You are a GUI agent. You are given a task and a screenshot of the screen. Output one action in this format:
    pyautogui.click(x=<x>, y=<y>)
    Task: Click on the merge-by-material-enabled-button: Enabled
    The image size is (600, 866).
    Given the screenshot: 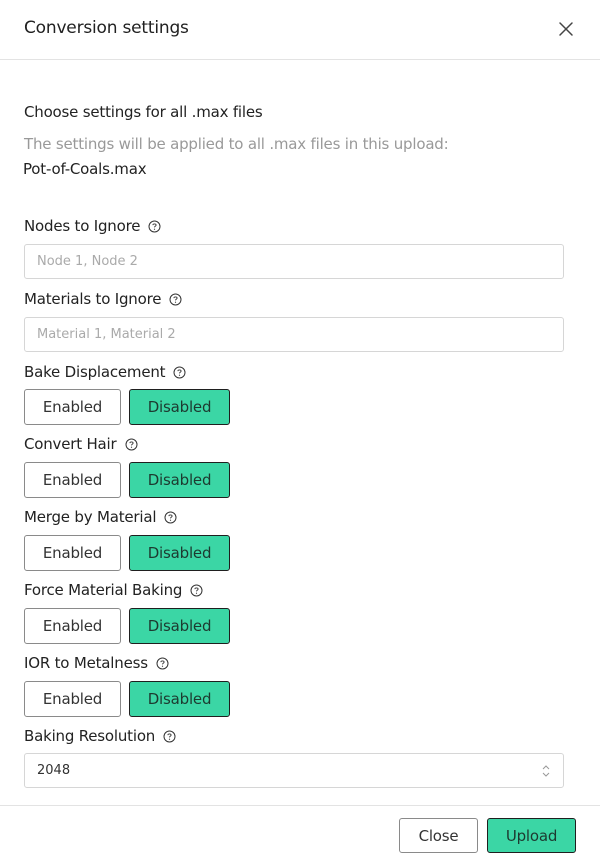 What is the action you would take?
    pyautogui.click(x=72, y=553)
    